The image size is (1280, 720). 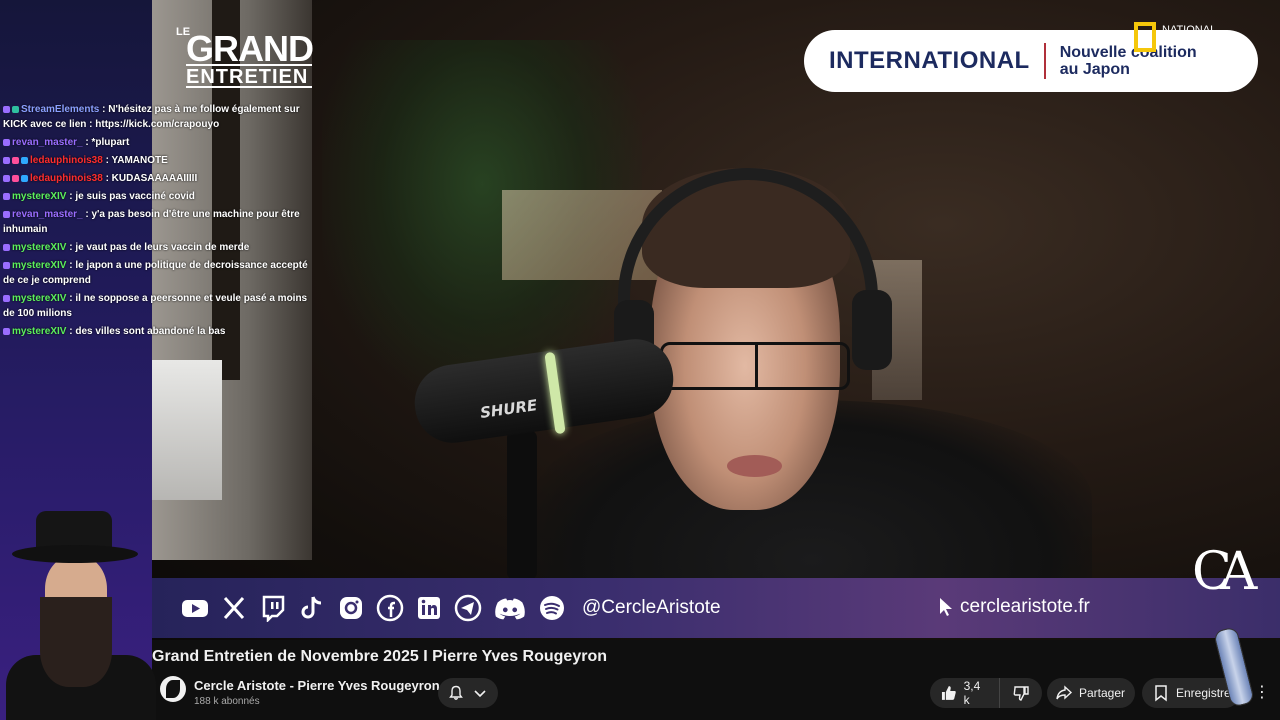 I want to click on subscriber-count: 188 k abonnés, so click(x=227, y=701).